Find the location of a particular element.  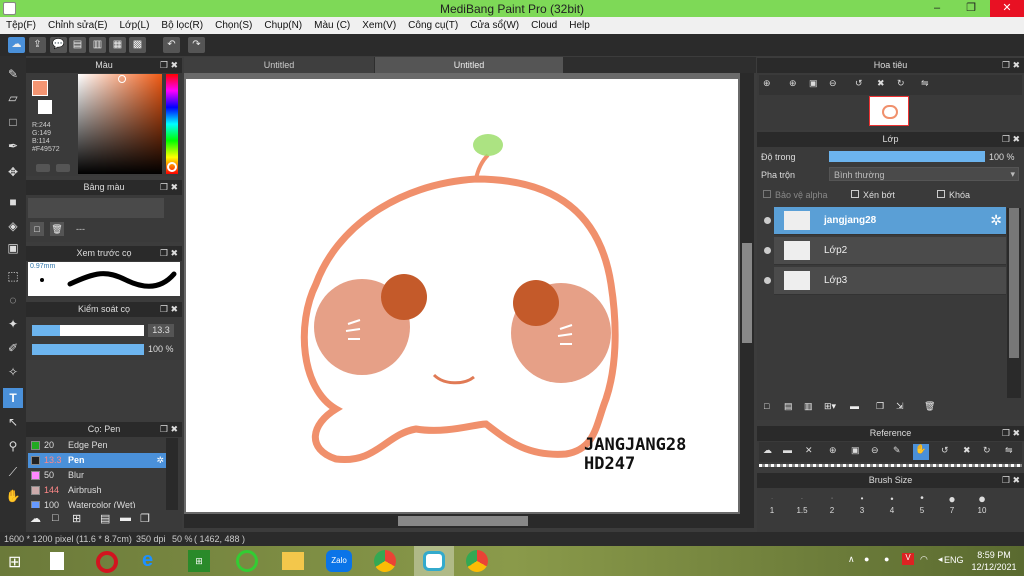

lock-checkbox is located at coordinates (941, 194).